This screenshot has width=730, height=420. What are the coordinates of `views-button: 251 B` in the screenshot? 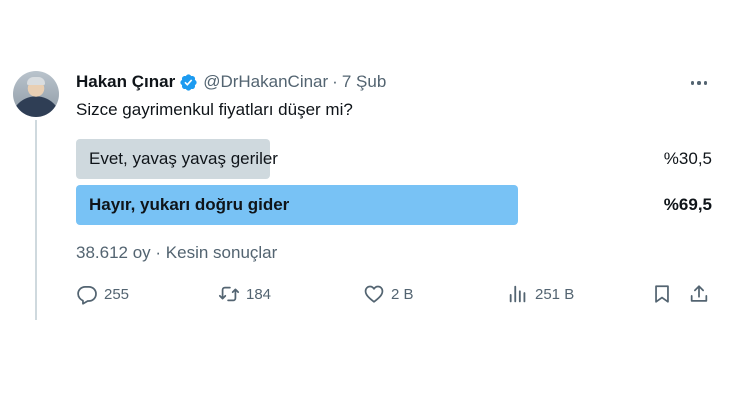 It's located at (540, 294).